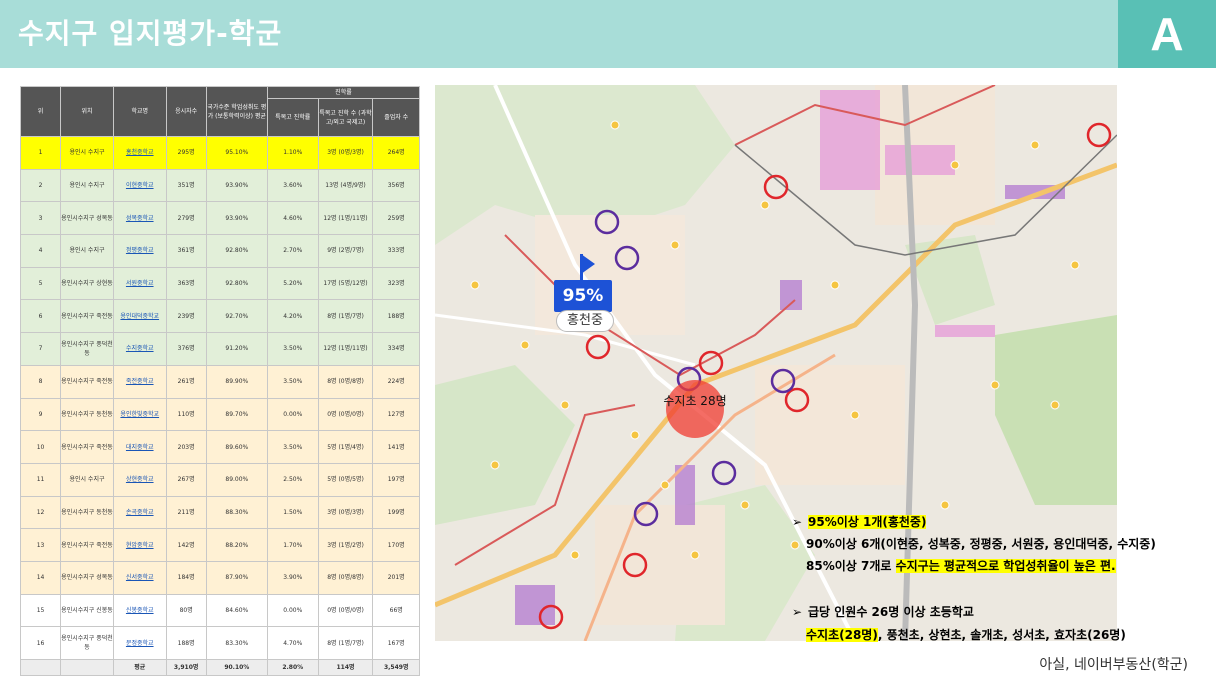  What do you see at coordinates (139, 218) in the screenshot?
I see `cell-school: 성복중학교` at bounding box center [139, 218].